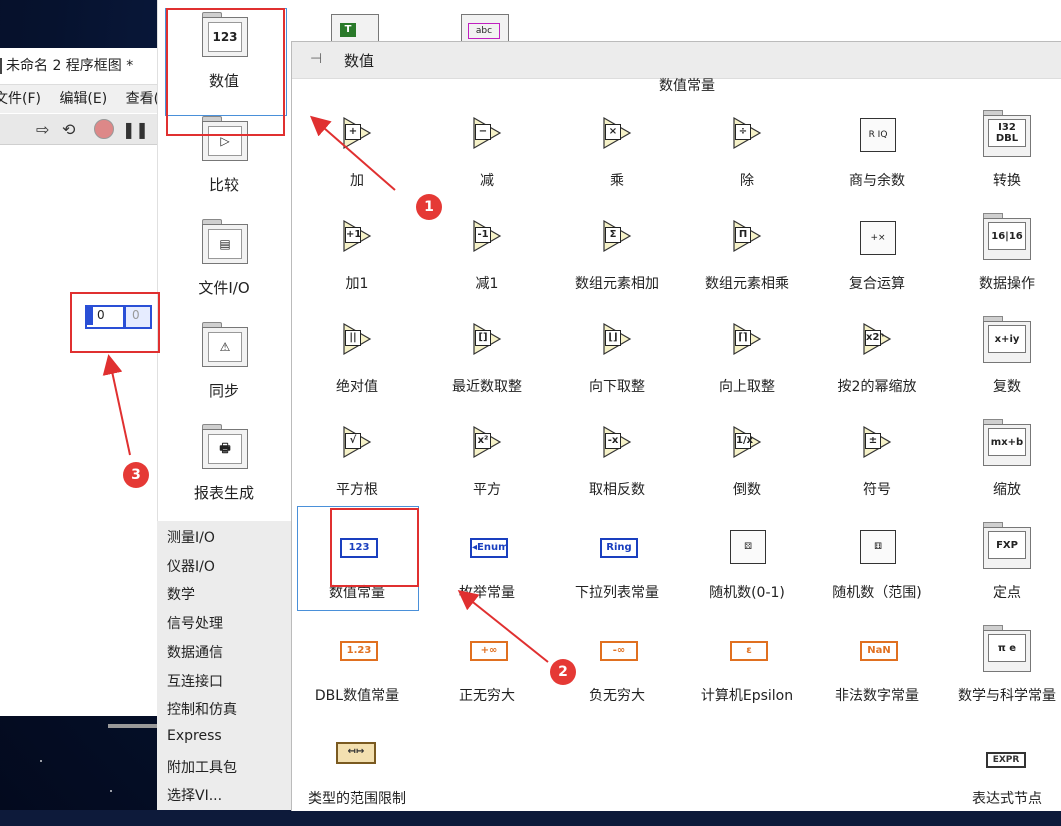  I want to click on string-constant-icon: T, so click(348, 30).